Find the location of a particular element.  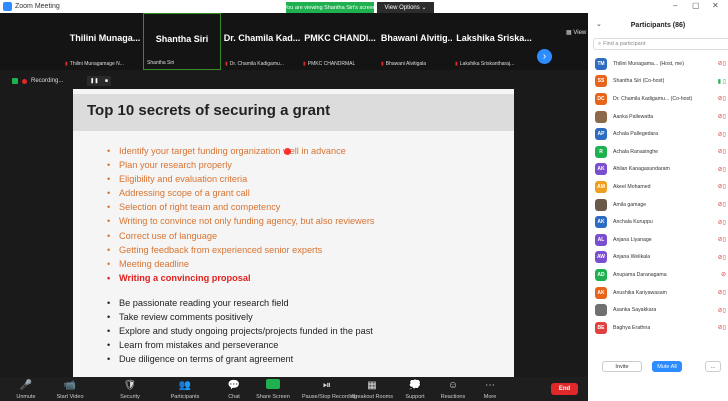

close-icon: ✕ is located at coordinates (715, 5).